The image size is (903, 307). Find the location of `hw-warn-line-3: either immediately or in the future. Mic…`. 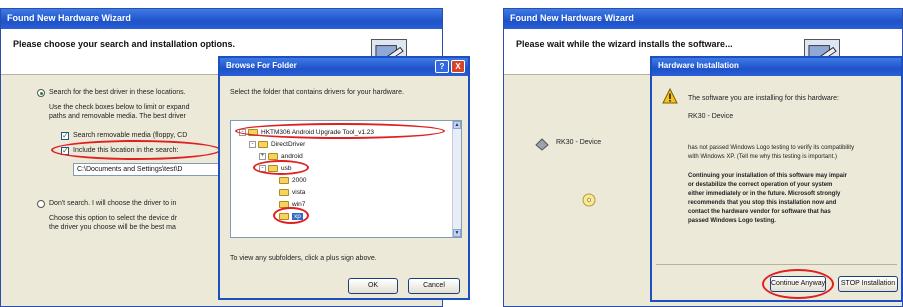

hw-warn-line-3: either immediately or in the future. Mic… is located at coordinates (764, 194).